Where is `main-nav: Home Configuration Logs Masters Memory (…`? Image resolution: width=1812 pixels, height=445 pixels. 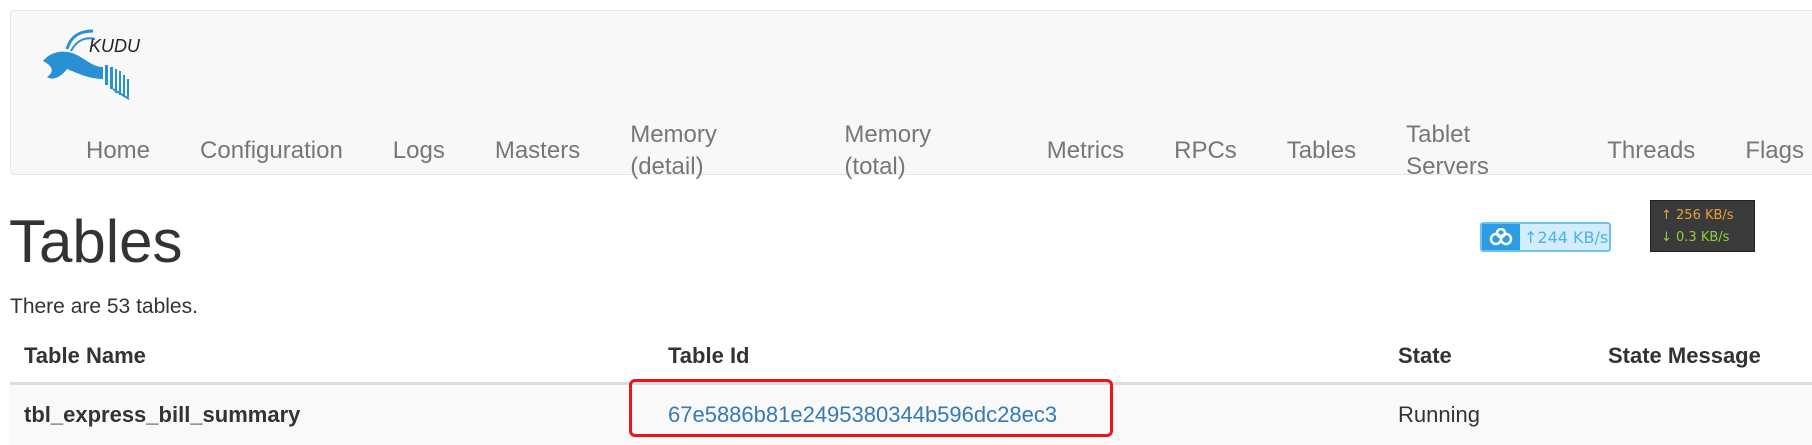 main-nav: Home Configuration Logs Masters Memory (… is located at coordinates (936, 151).